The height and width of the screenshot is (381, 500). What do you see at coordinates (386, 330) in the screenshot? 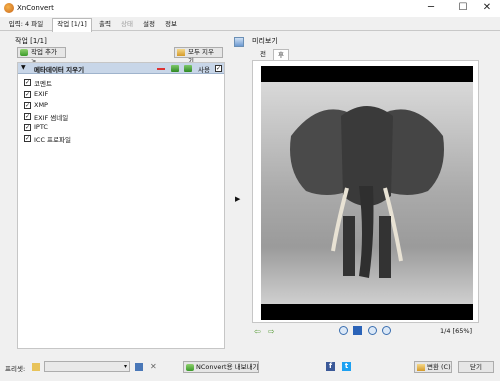
I see `zoom-out-icon` at bounding box center [386, 330].